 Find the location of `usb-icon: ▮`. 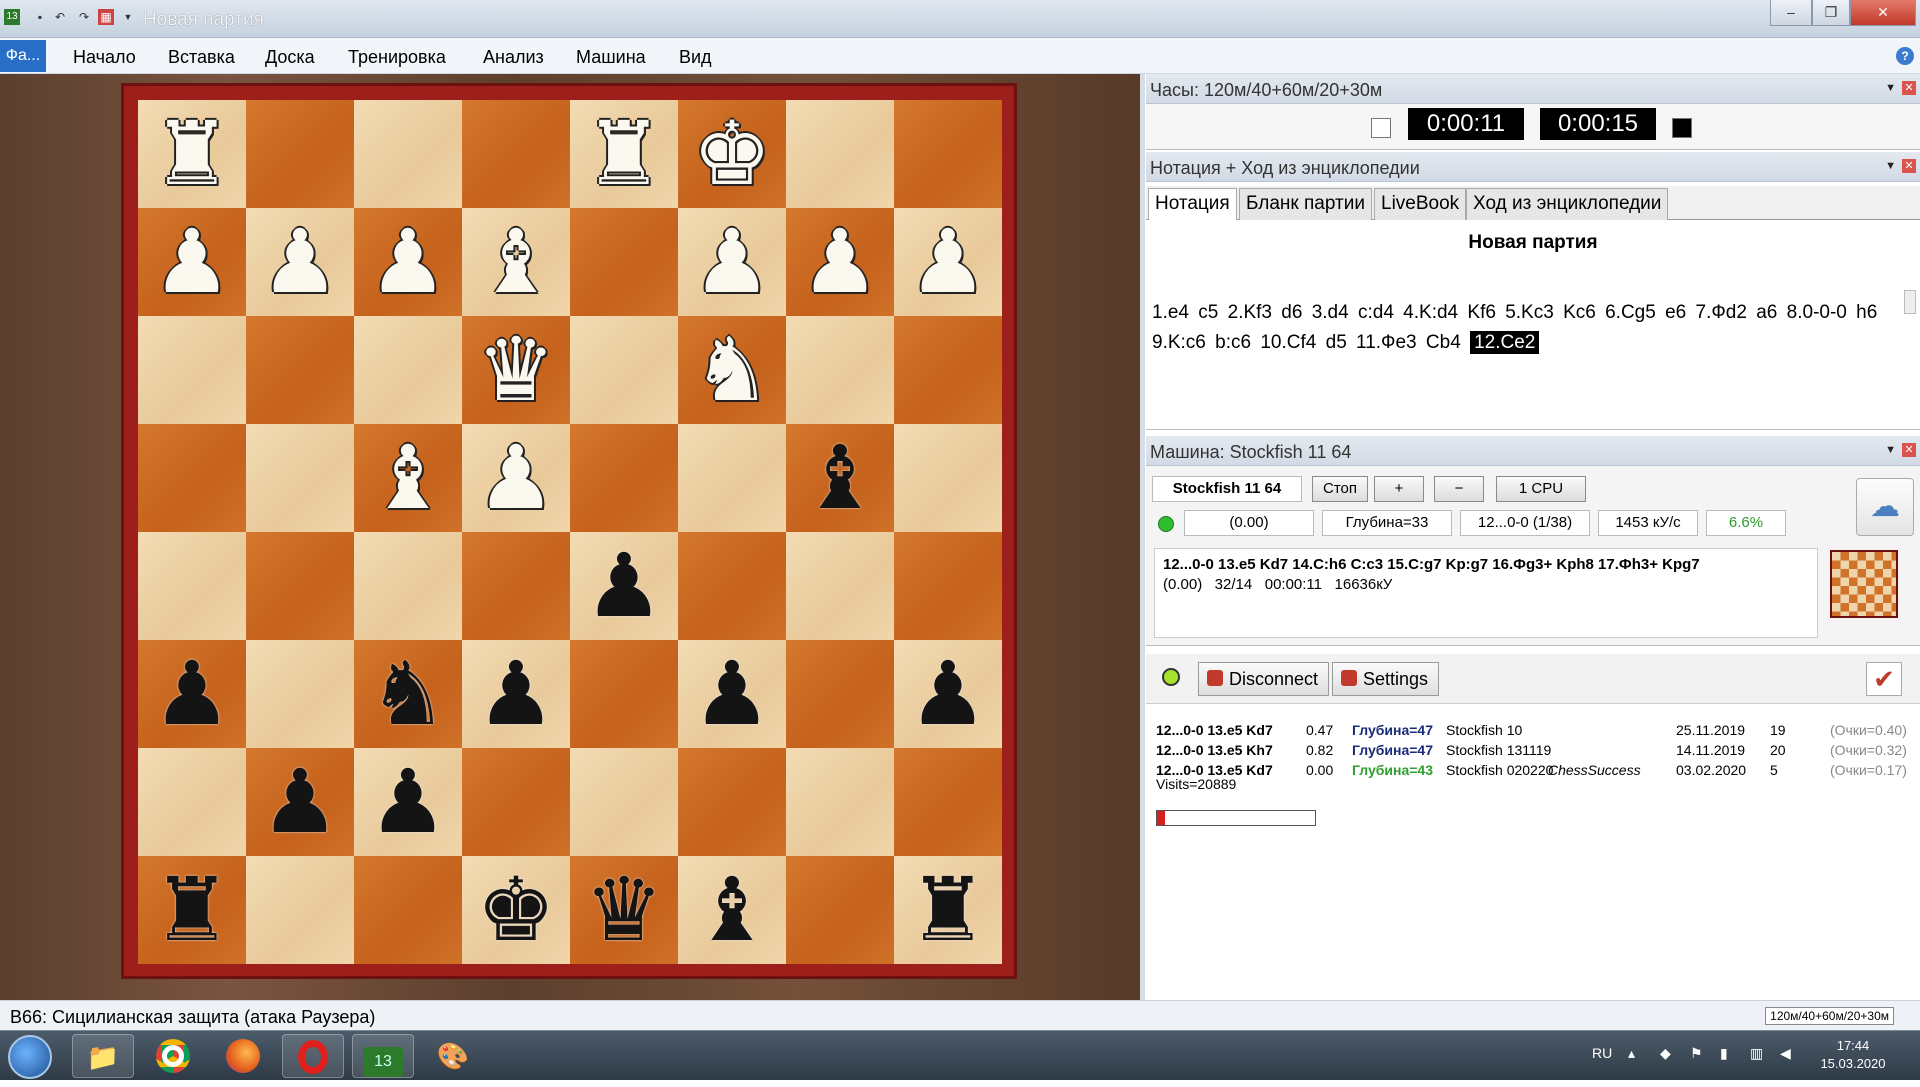

usb-icon: ▮ is located at coordinates (1724, 1053).